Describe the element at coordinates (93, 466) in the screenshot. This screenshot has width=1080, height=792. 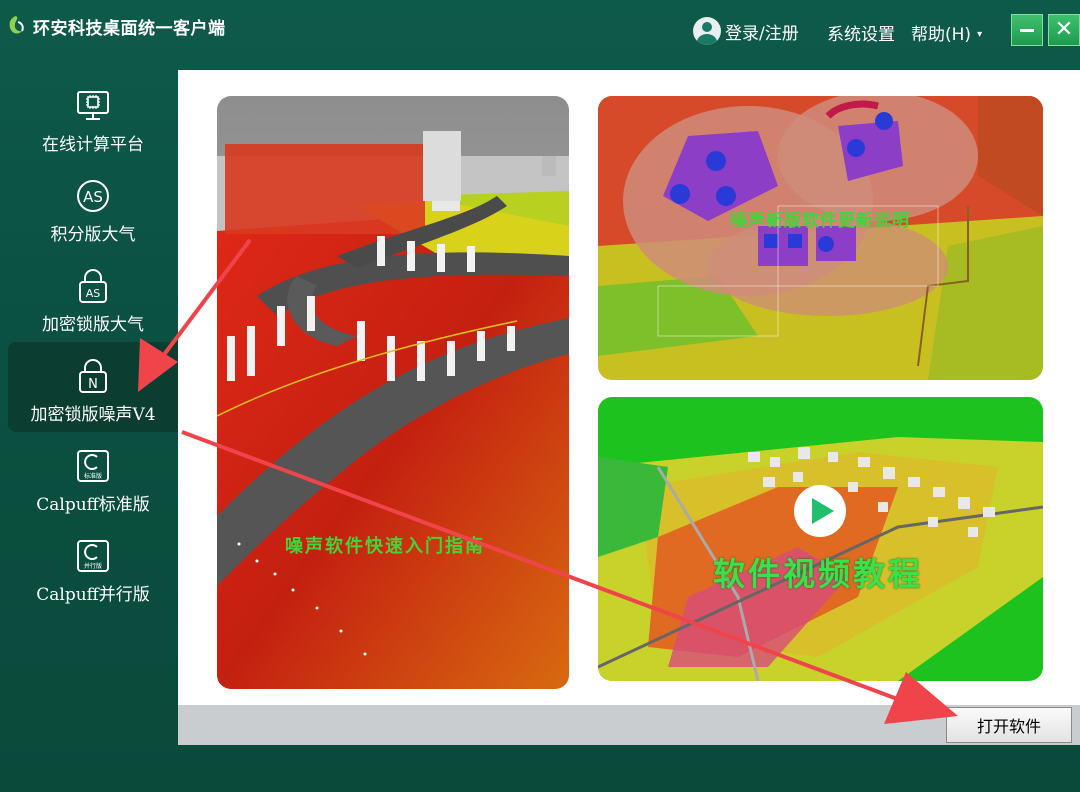
I see `calpuff-standard-icon: 标准版` at that location.